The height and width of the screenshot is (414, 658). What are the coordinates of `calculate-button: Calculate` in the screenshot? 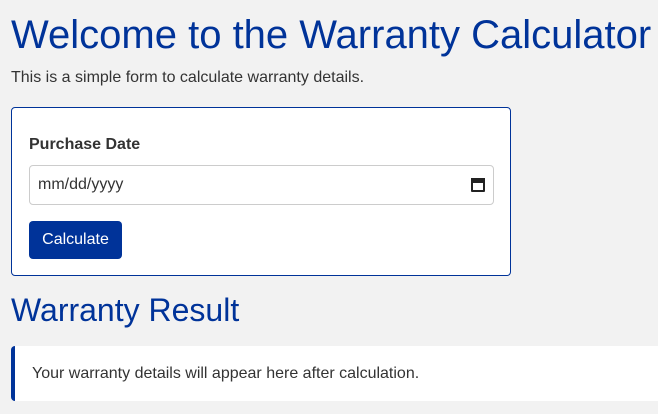 It's located at (75, 240).